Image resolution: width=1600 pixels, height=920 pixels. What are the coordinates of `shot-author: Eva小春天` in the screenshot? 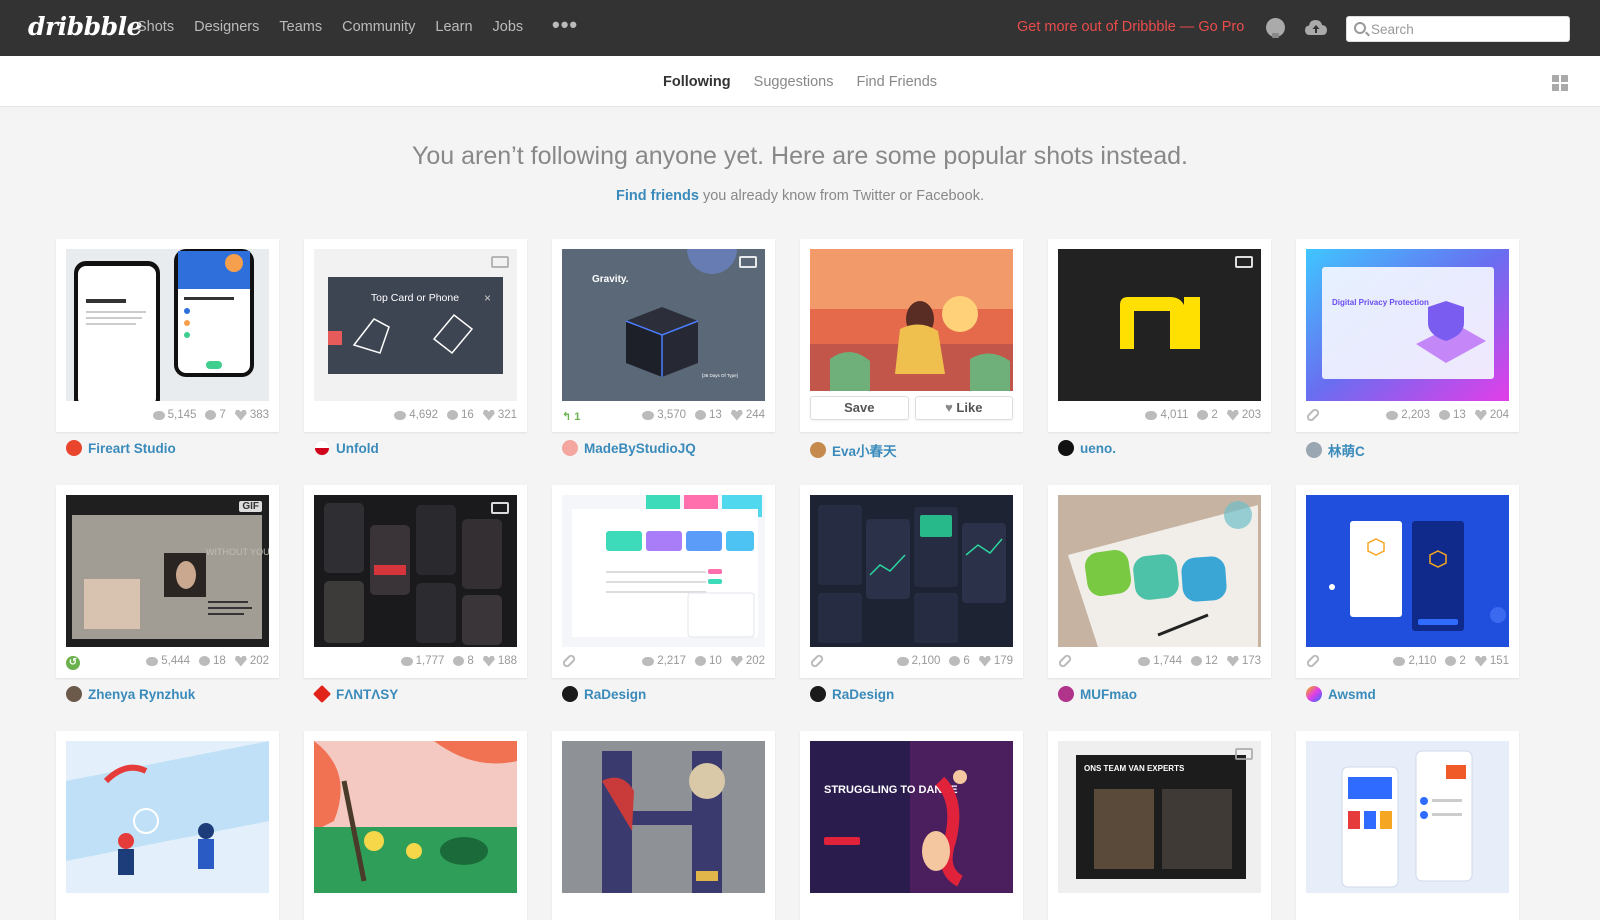 It's located at (853, 450).